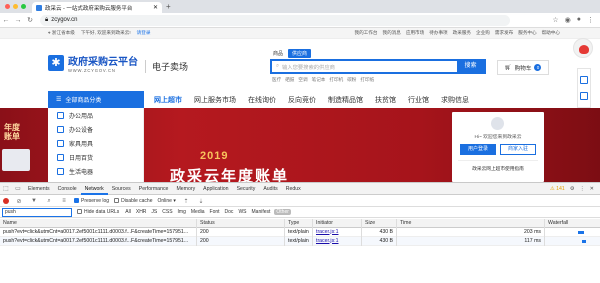  I want to click on warning-count: ⚠ 141, so click(557, 189).